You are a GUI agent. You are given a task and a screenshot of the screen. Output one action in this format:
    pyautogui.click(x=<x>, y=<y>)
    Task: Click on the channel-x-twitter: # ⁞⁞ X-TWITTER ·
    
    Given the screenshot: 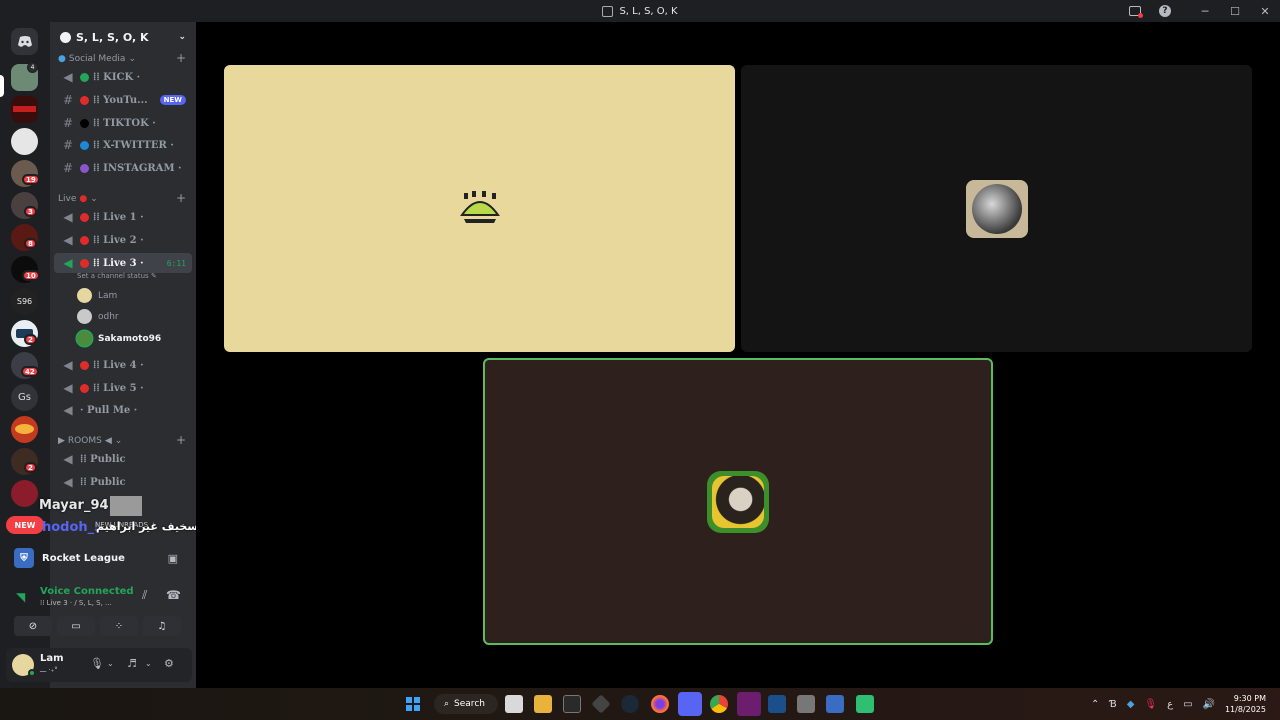 What is the action you would take?
    pyautogui.click(x=123, y=145)
    